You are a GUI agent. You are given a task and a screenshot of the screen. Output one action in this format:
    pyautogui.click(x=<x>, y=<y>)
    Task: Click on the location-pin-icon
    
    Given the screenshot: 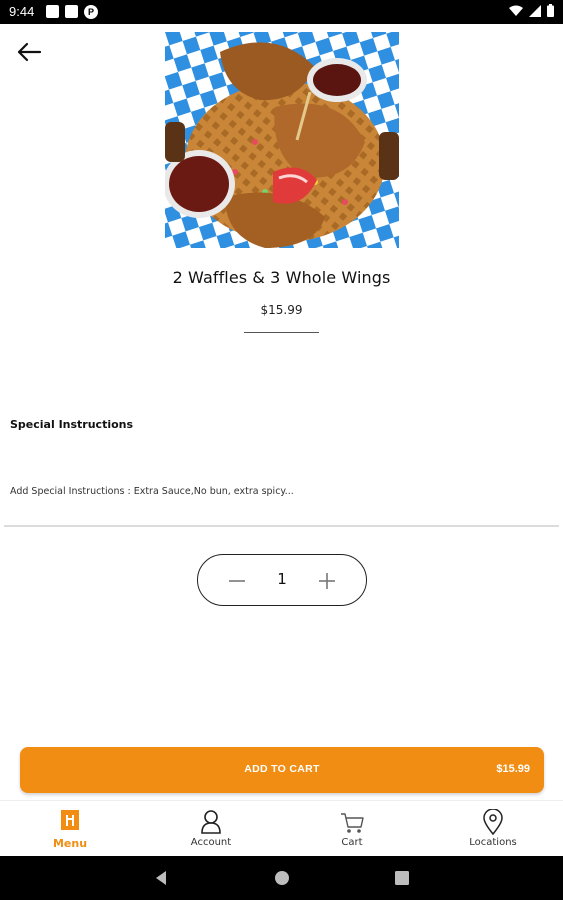 What is the action you would take?
    pyautogui.click(x=493, y=822)
    